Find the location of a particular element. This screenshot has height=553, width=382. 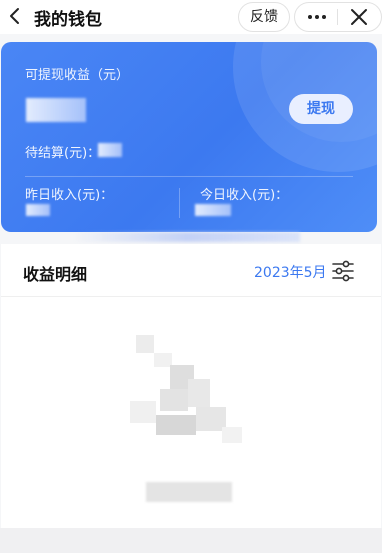

empty-state-text-redacted is located at coordinates (189, 492).